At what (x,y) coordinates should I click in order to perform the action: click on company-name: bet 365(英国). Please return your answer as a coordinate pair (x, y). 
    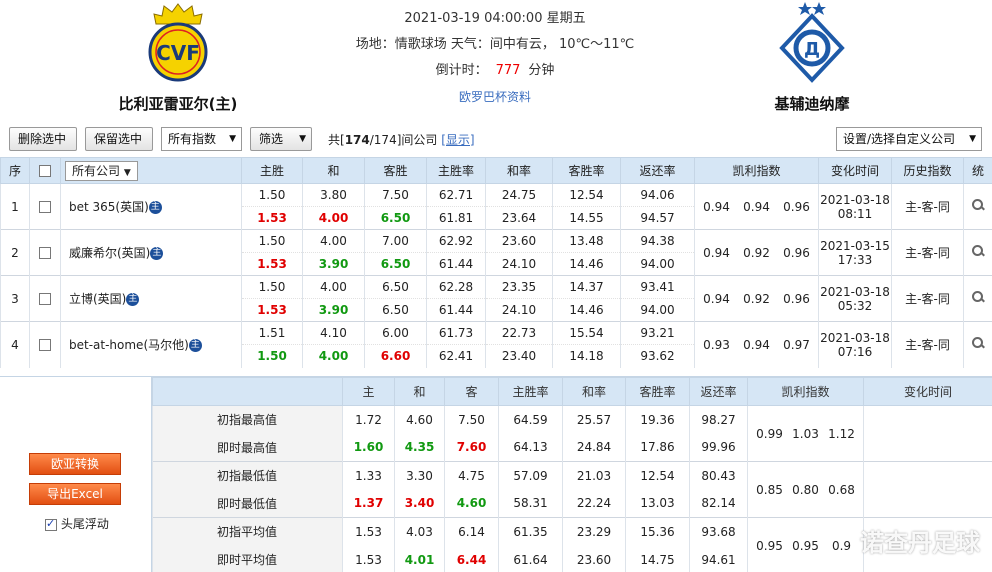
    Looking at the image, I should click on (109, 207).